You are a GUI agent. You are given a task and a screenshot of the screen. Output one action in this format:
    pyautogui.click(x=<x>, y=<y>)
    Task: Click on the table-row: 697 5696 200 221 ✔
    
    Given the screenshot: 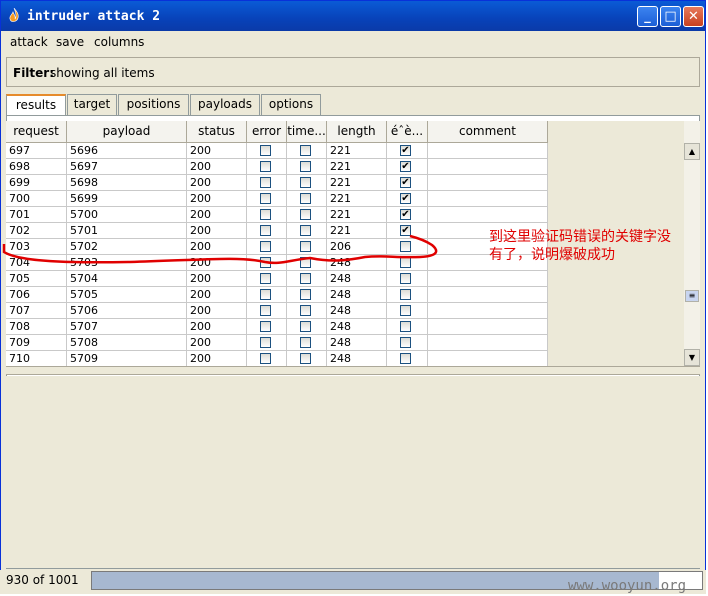 What is the action you would take?
    pyautogui.click(x=277, y=151)
    